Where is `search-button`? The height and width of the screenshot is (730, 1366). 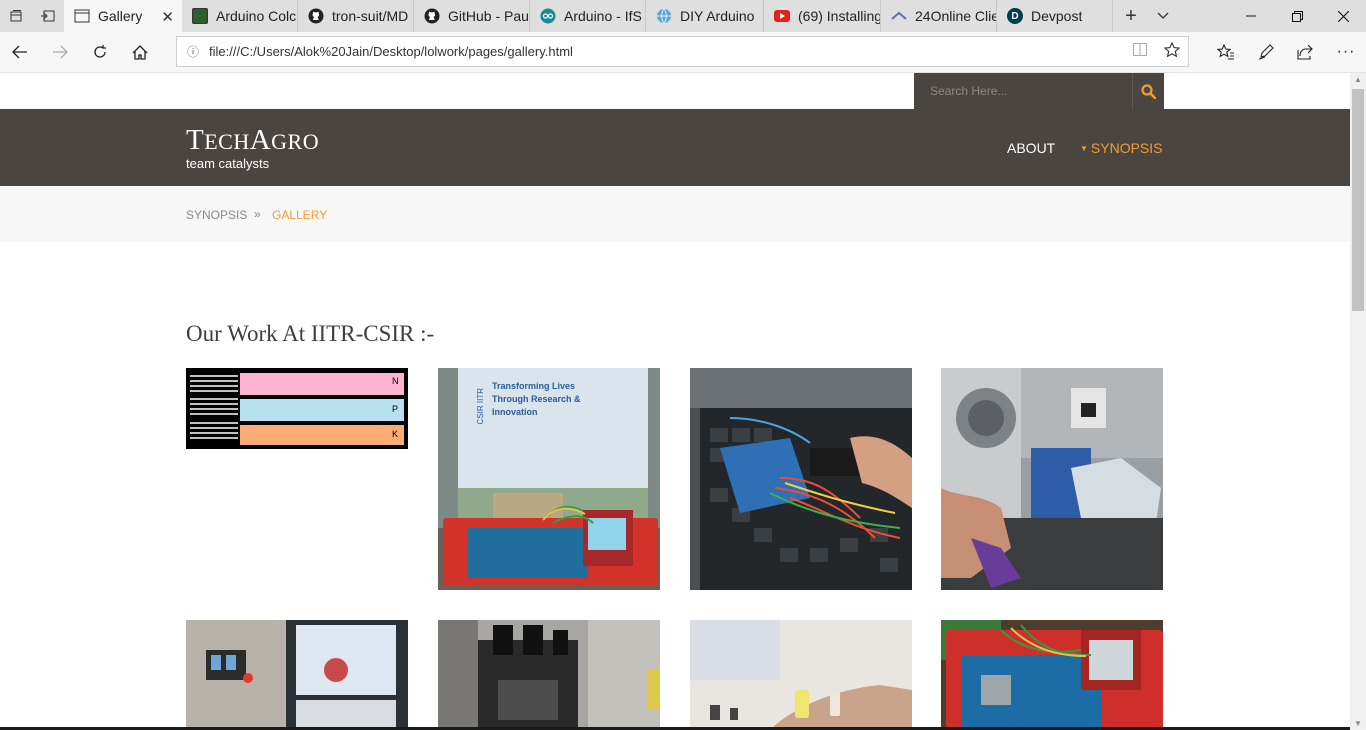
search-button is located at coordinates (1148, 91).